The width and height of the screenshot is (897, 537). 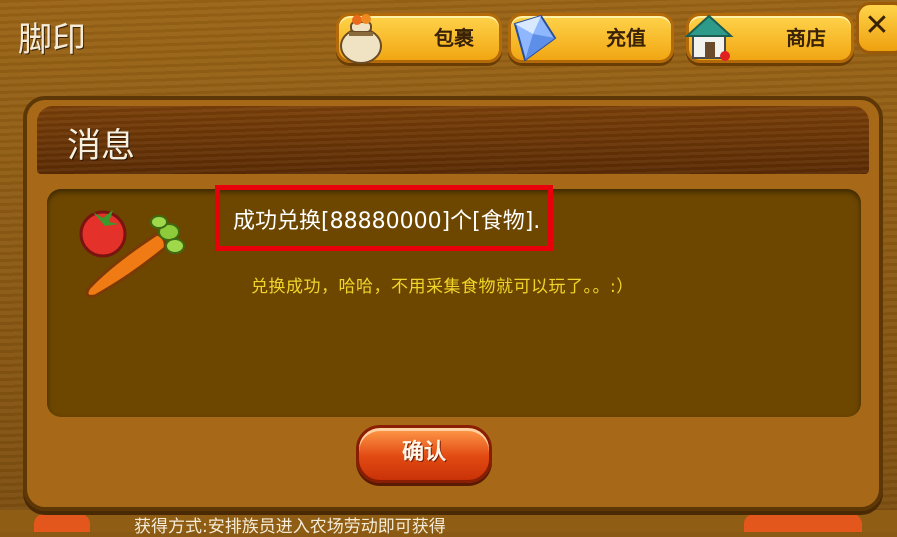 I want to click on shop-label: 商店, so click(x=806, y=38).